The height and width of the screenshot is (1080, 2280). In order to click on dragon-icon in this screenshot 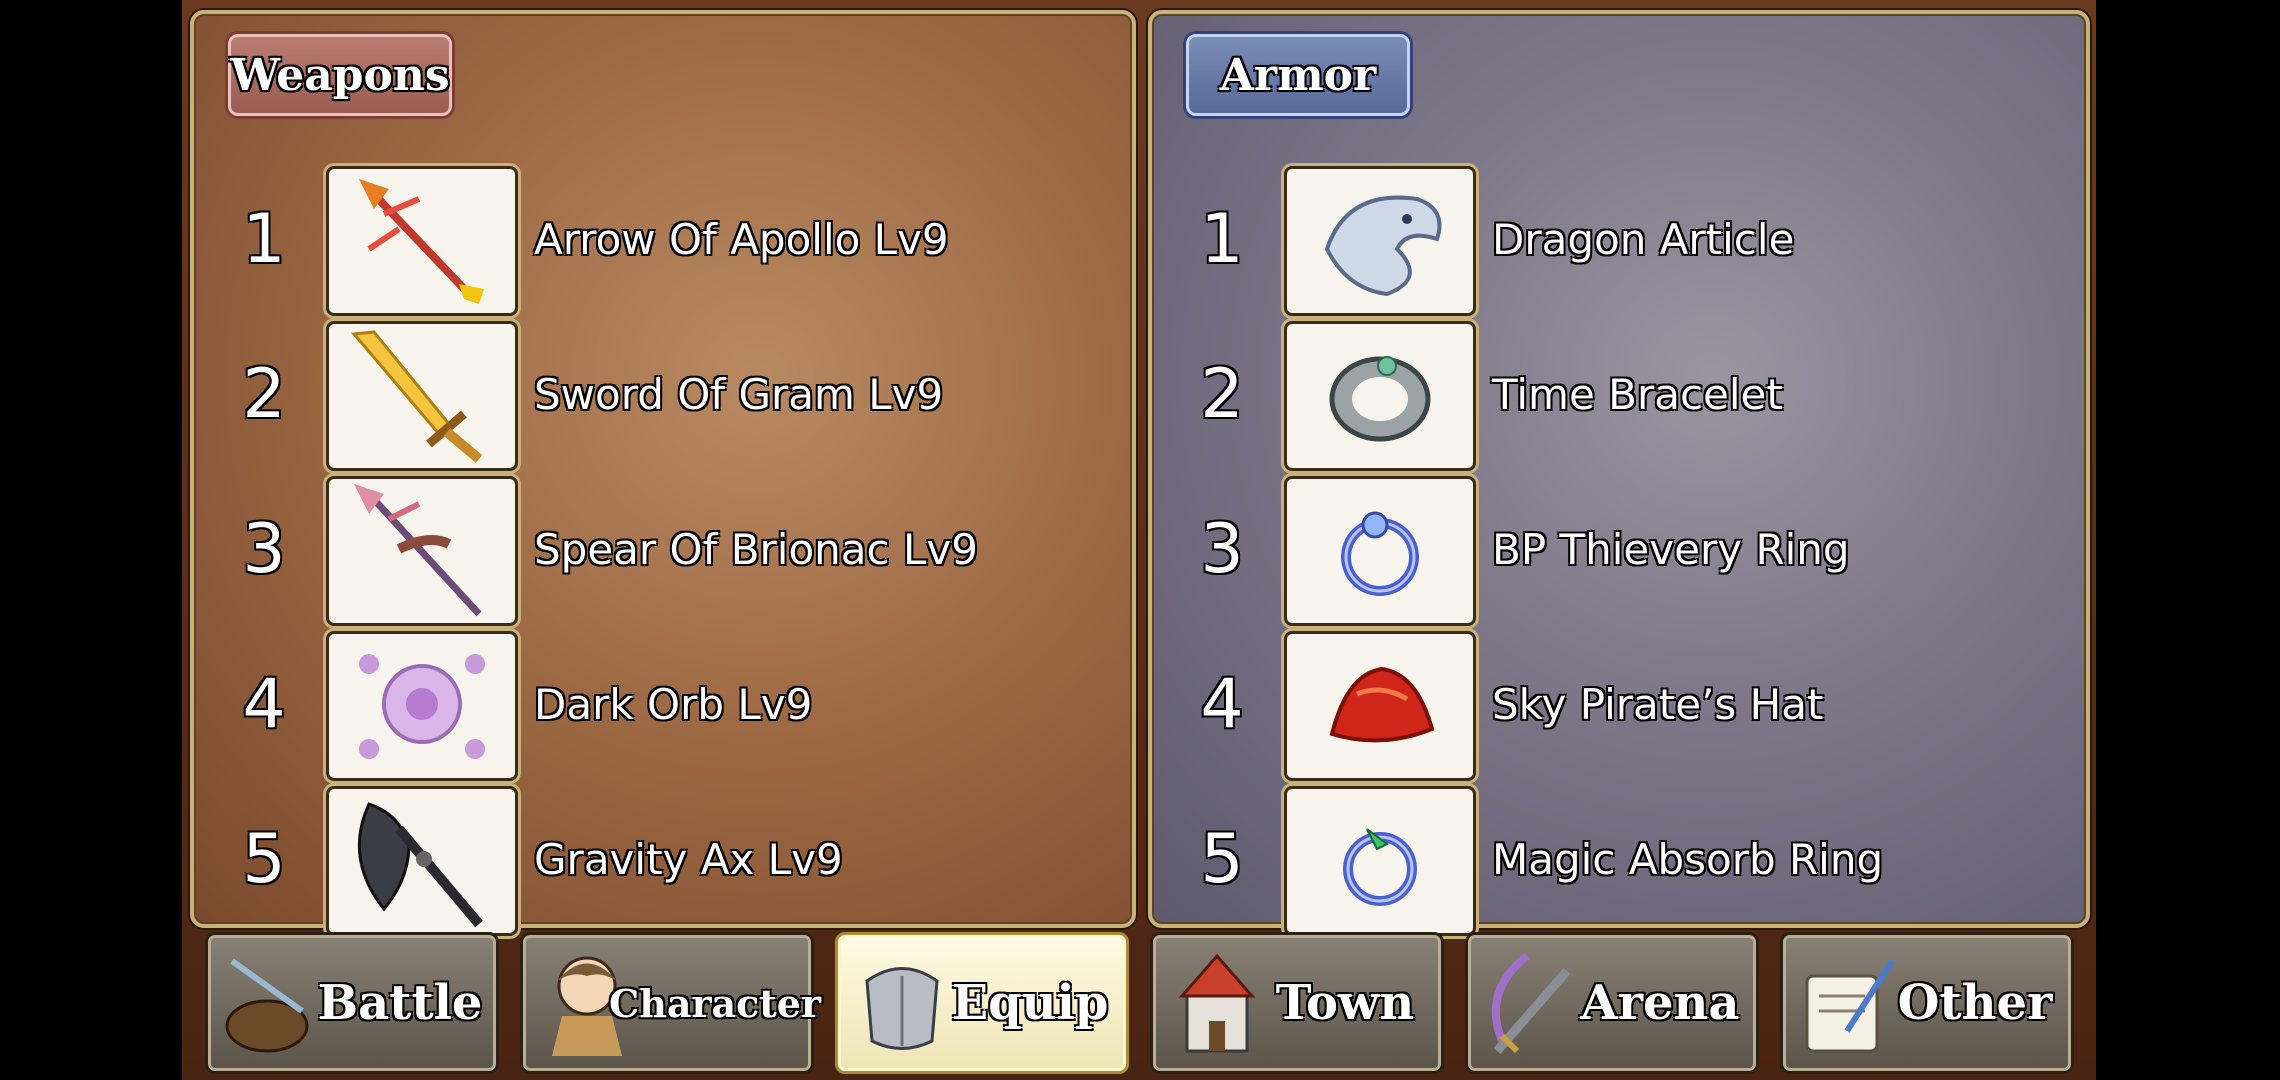, I will do `click(1380, 241)`.